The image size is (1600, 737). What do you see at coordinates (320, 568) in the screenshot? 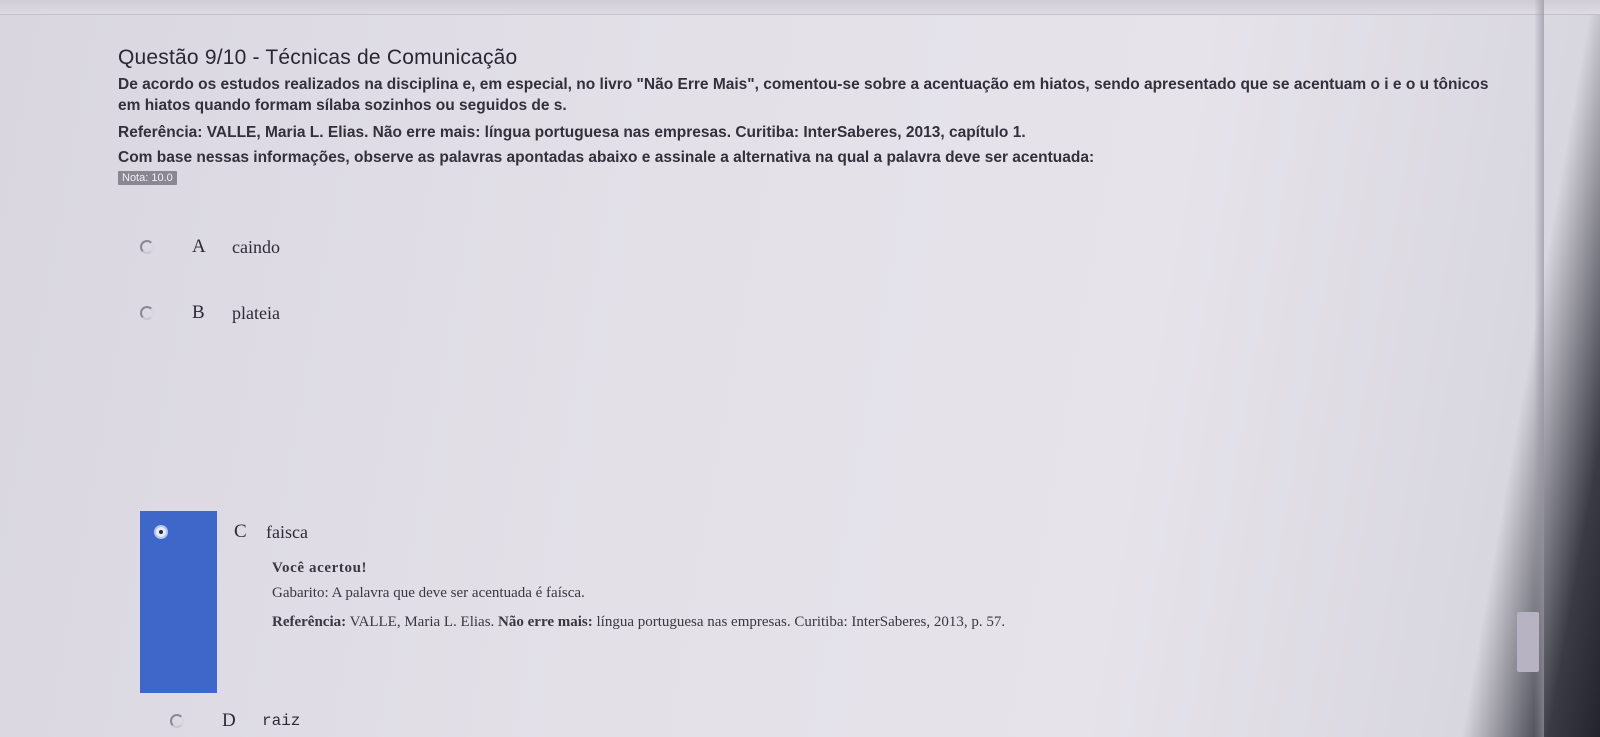
I see `feedback-title: Você acertou!` at bounding box center [320, 568].